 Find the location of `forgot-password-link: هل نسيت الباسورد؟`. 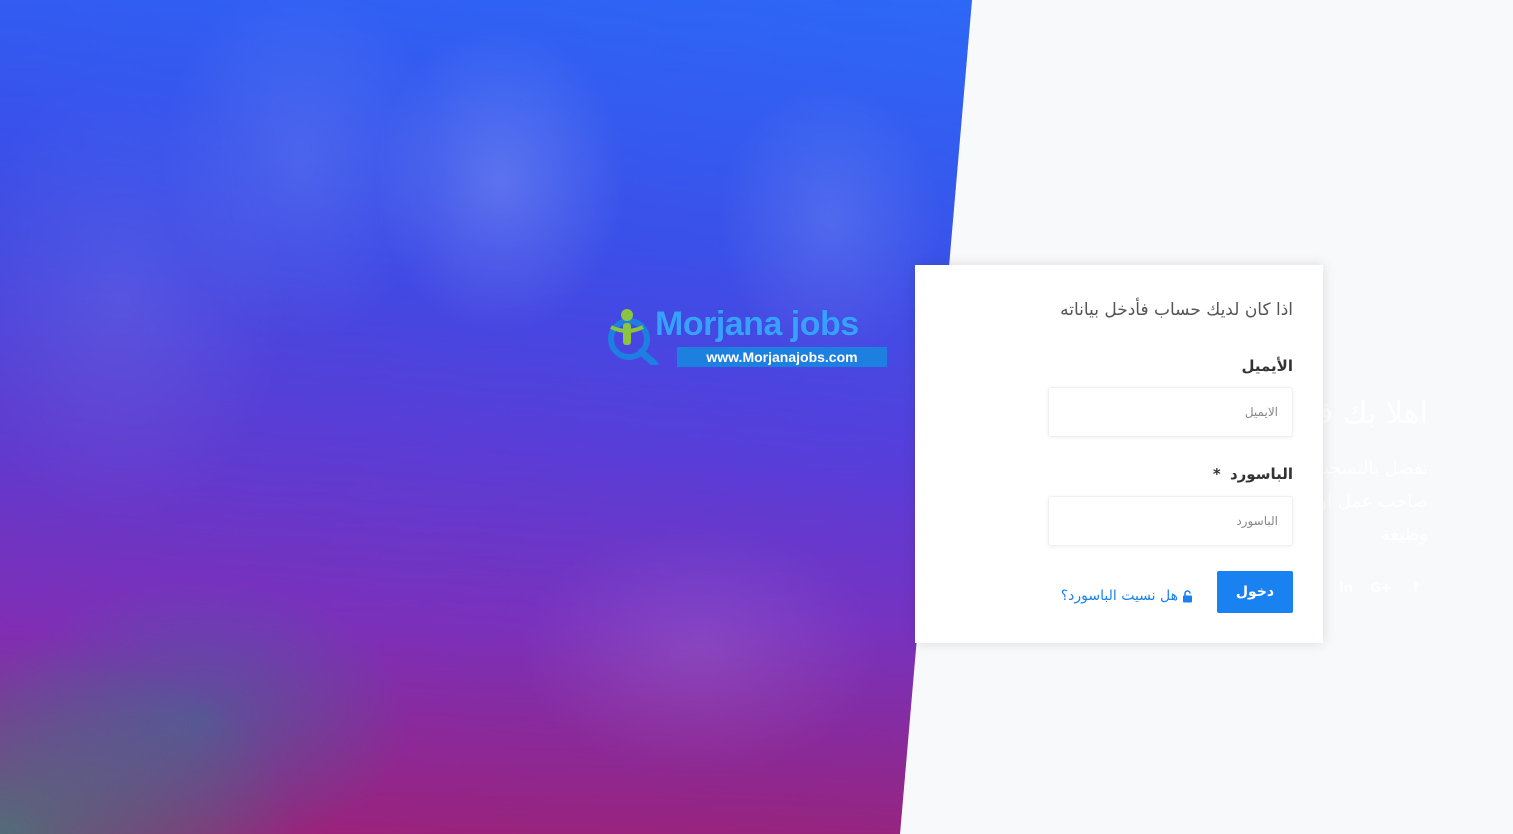

forgot-password-link: هل نسيت الباسورد؟ is located at coordinates (1127, 596).